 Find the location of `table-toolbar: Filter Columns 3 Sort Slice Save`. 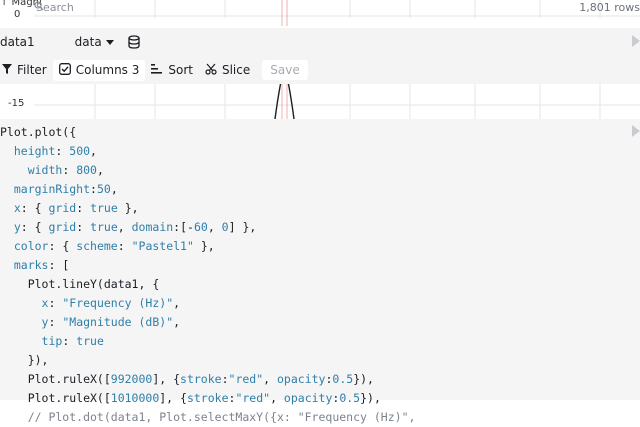

table-toolbar: Filter Columns 3 Sort Slice Save is located at coordinates (320, 70).